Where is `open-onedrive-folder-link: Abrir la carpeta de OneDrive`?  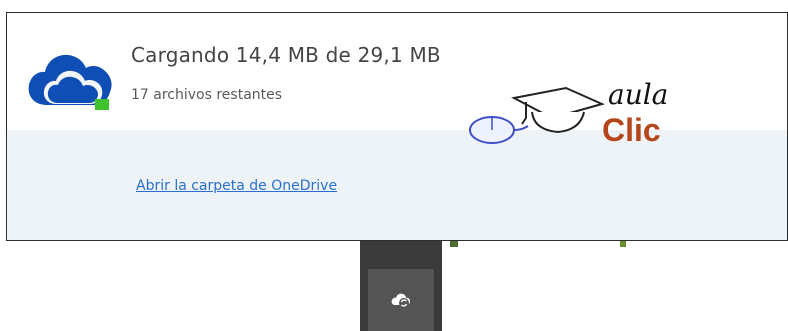 open-onedrive-folder-link: Abrir la carpeta de OneDrive is located at coordinates (236, 186).